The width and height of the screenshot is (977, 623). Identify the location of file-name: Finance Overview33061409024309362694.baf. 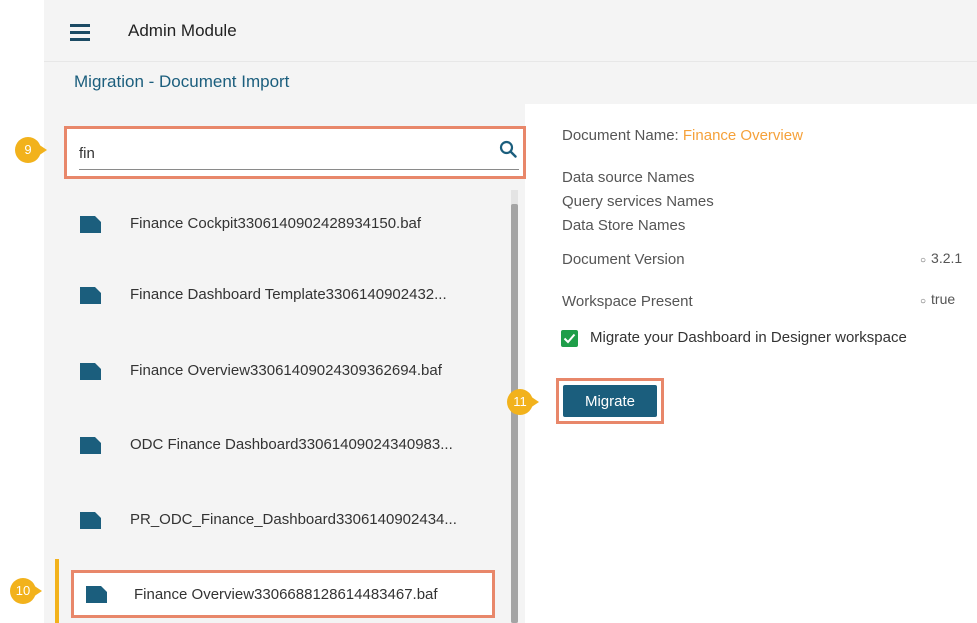
(286, 370).